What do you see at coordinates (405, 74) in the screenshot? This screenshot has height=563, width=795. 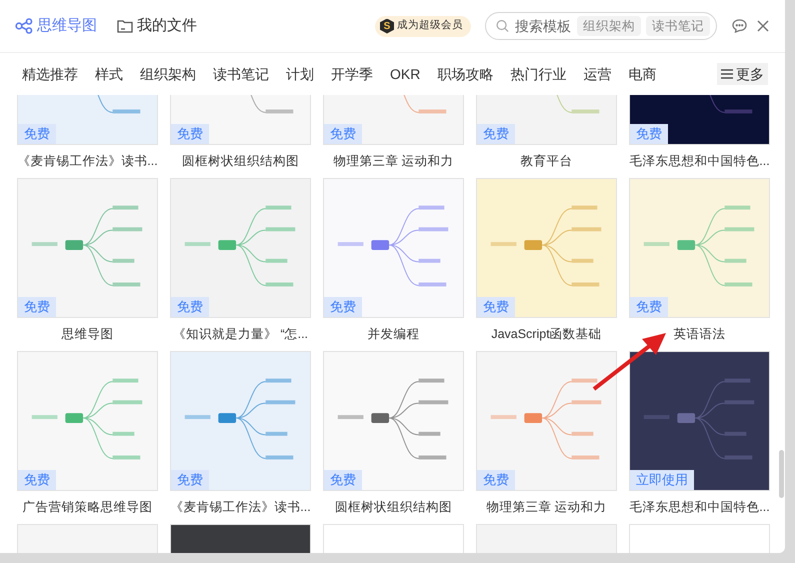 I see `category-tab: OKR` at bounding box center [405, 74].